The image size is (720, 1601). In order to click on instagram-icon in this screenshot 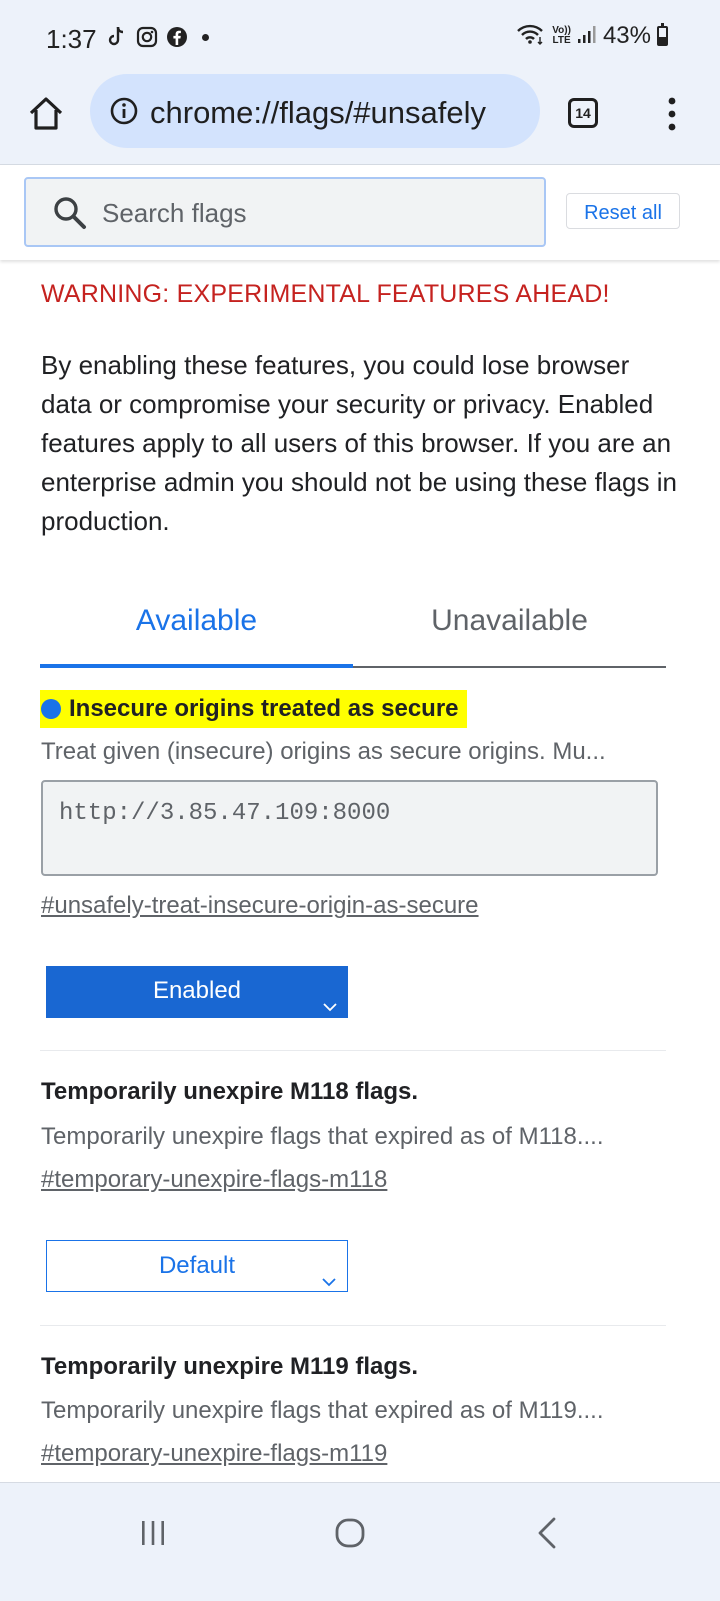, I will do `click(147, 37)`.